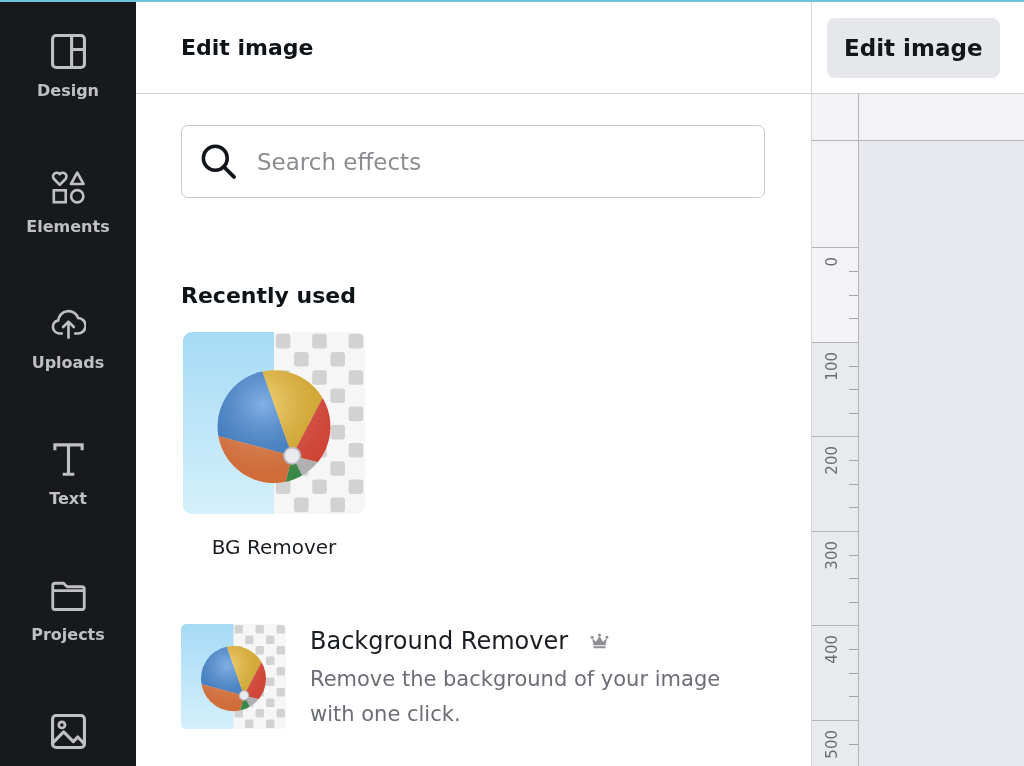 Image resolution: width=1024 pixels, height=766 pixels. Describe the element at coordinates (68, 70) in the screenshot. I see `sidebar-item: Design` at that location.